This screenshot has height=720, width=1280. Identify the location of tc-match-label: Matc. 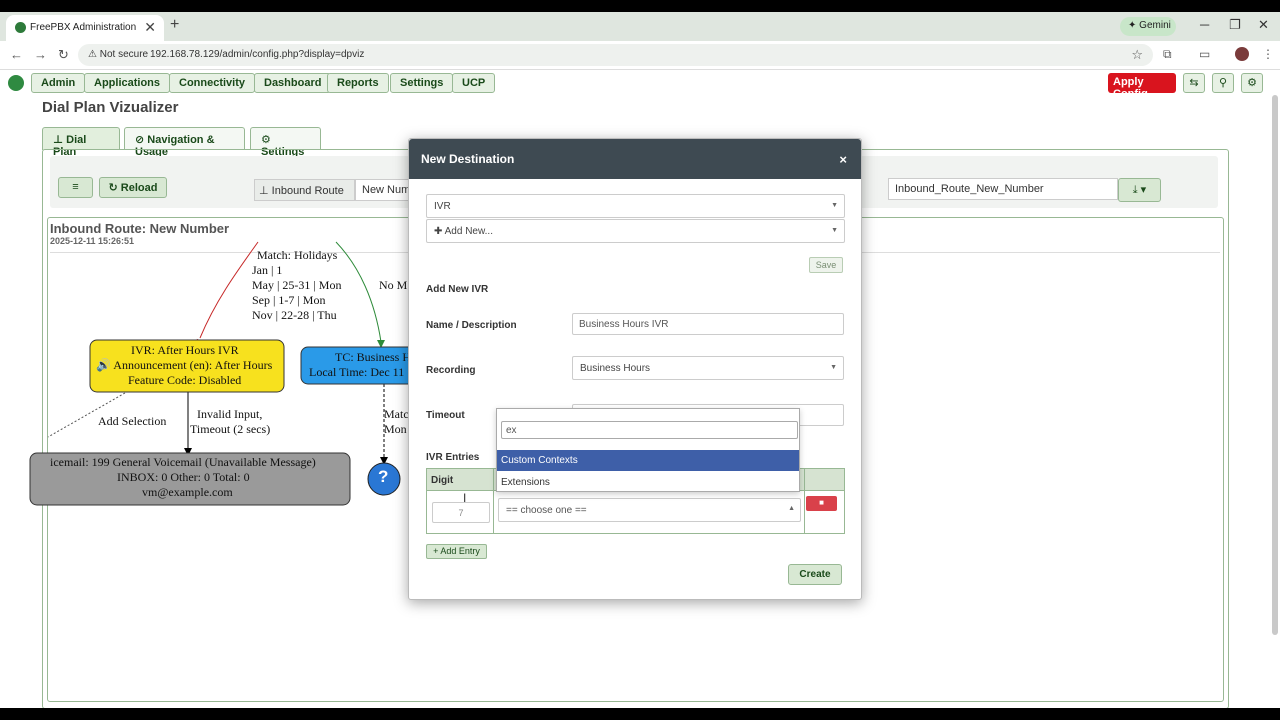
(396, 414).